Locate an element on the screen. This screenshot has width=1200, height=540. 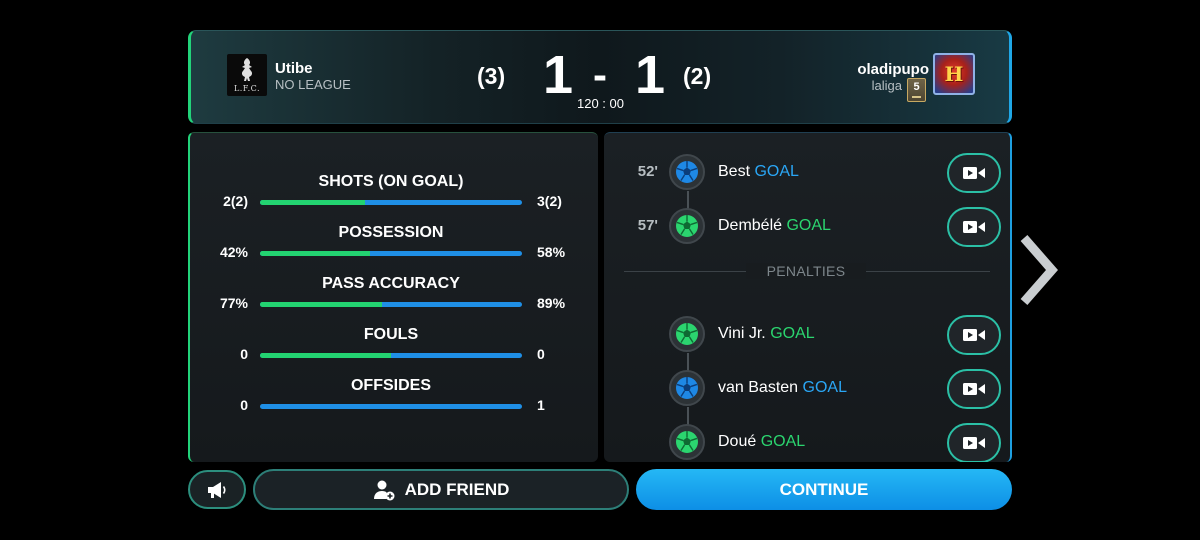
stat-home-value: 2(2) is located at coordinates (235, 201).